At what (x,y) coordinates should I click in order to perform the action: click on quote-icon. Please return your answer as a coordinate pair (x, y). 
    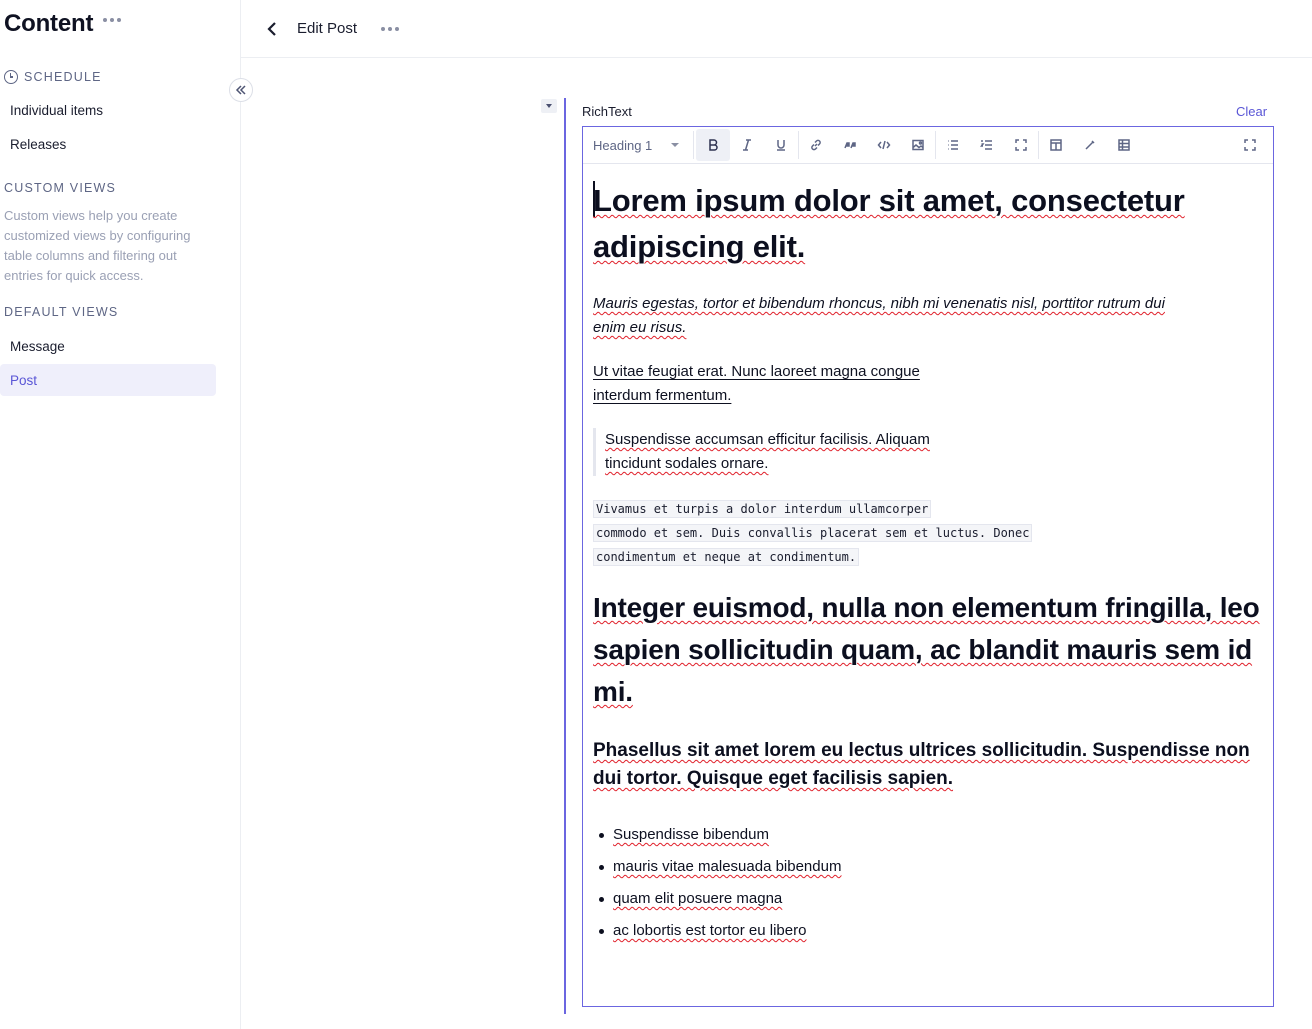
    Looking at the image, I should click on (850, 145).